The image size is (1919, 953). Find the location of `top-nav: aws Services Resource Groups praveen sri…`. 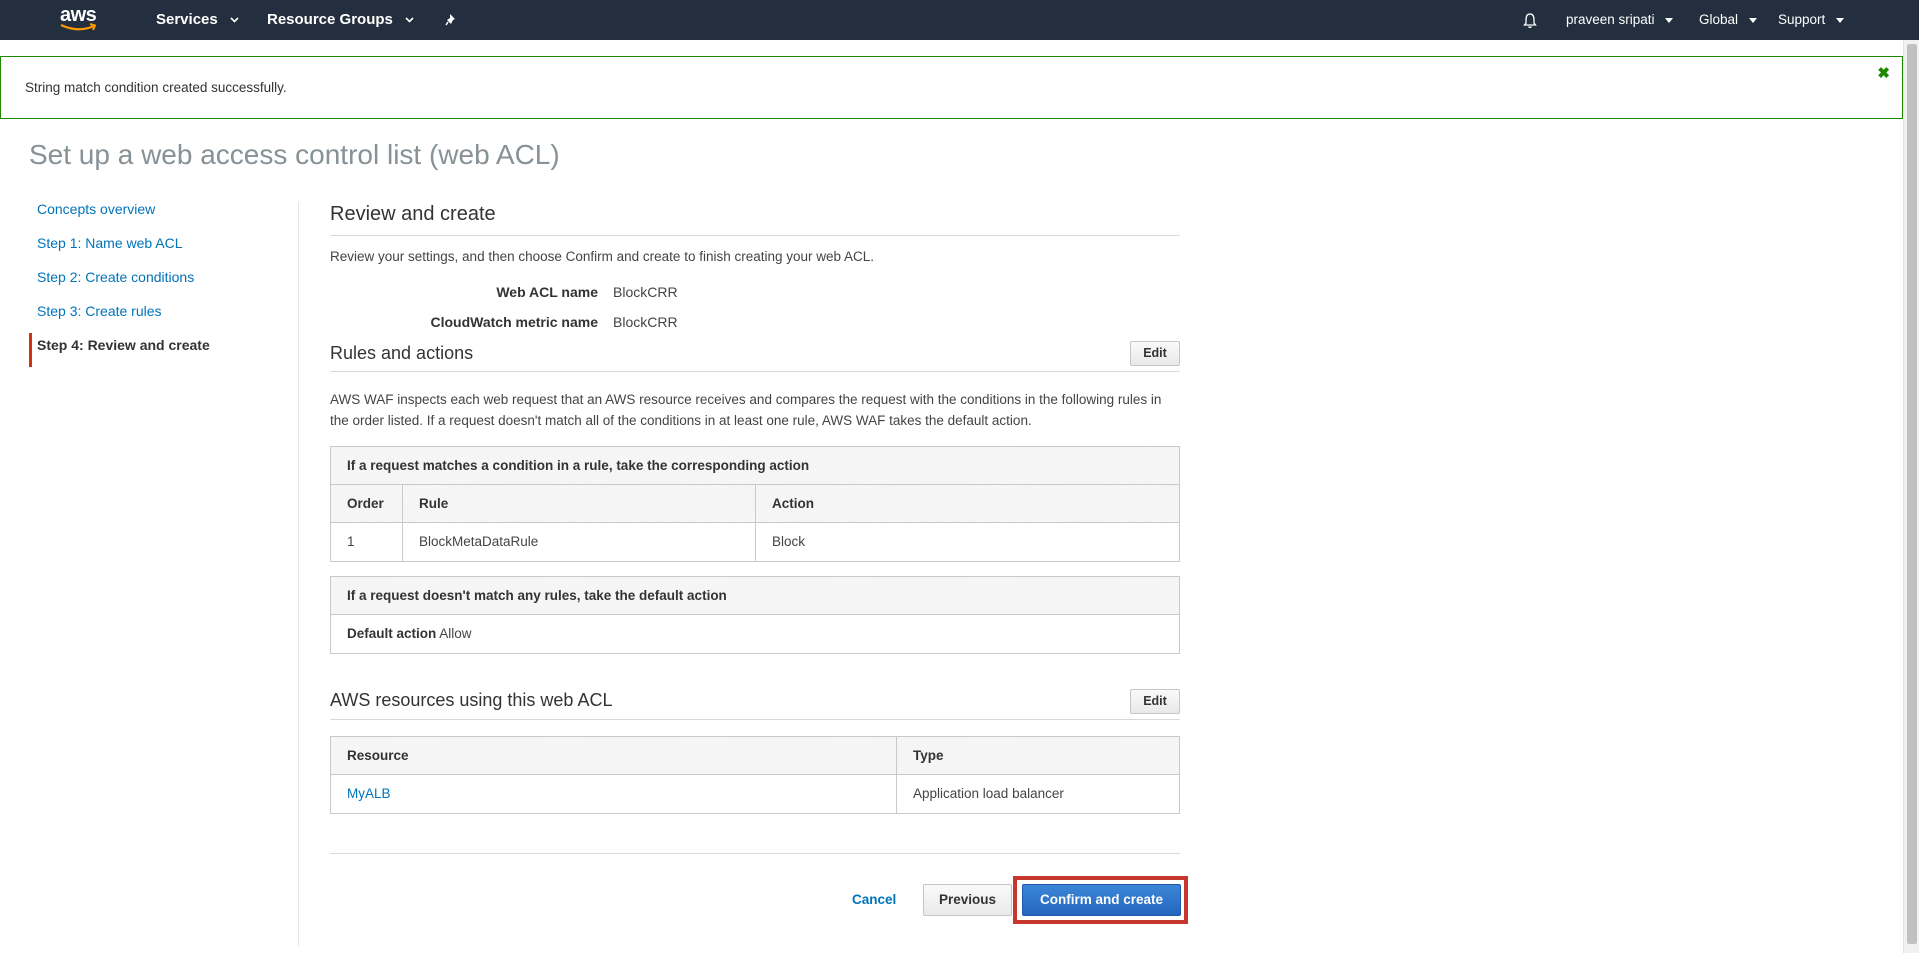

top-nav: aws Services Resource Groups praveen sri… is located at coordinates (959, 20).